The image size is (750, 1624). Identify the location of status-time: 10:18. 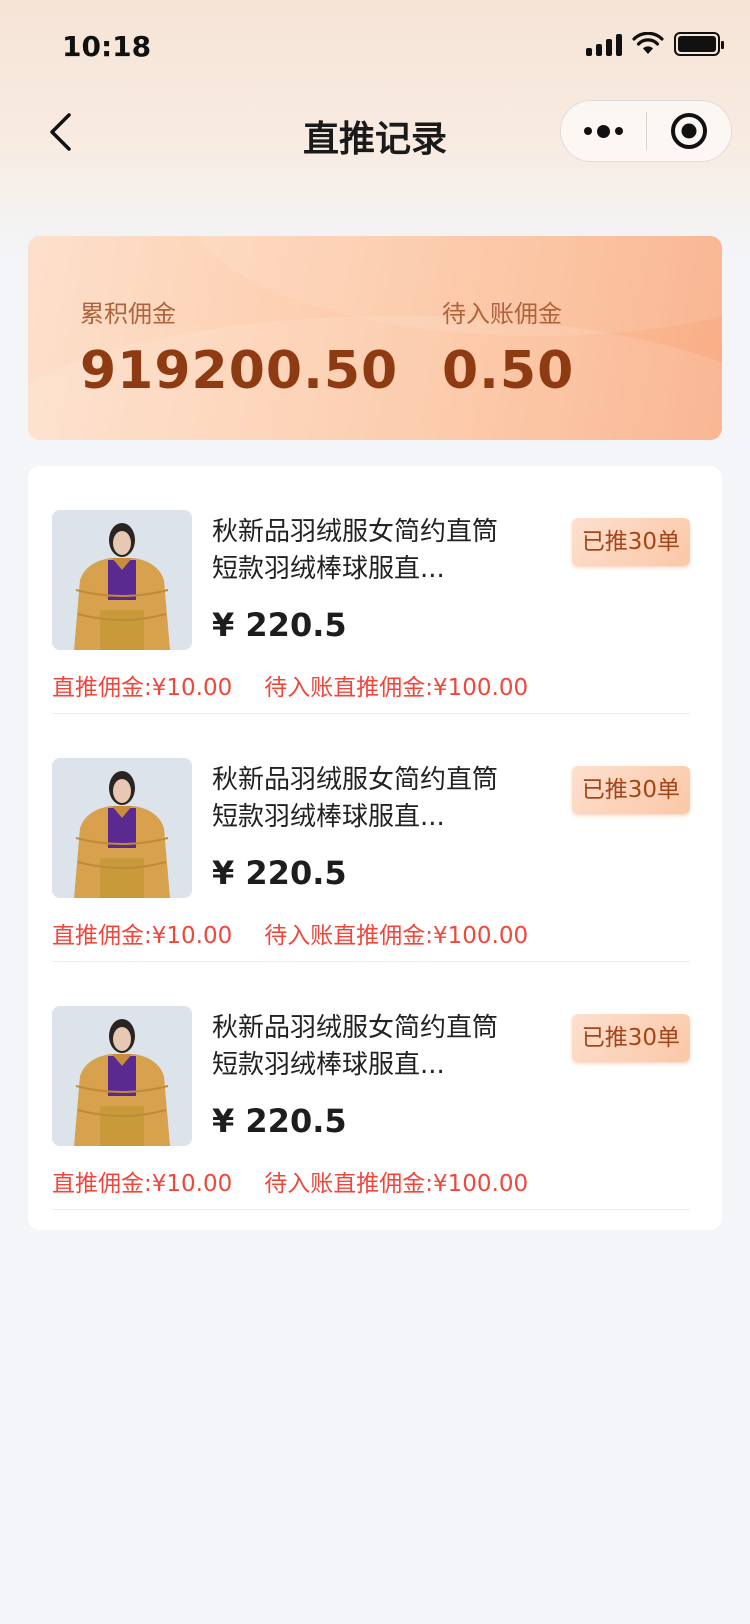
(107, 46).